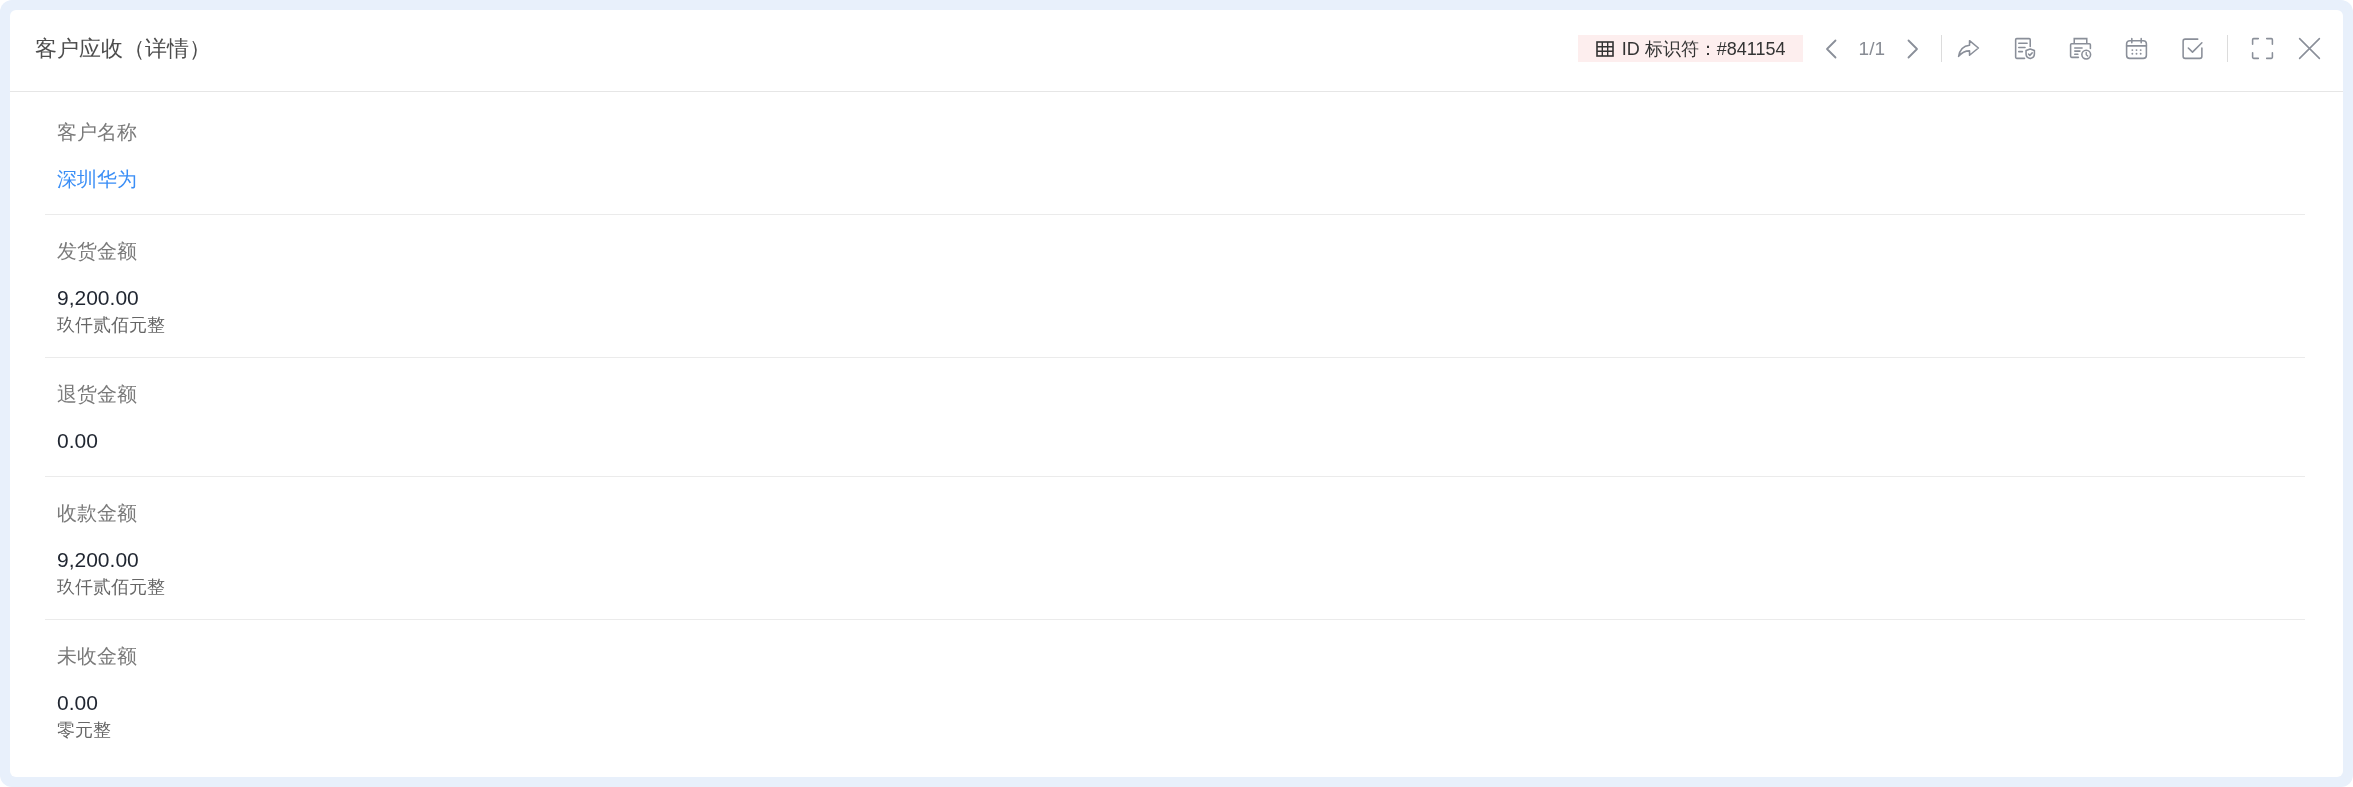  Describe the element at coordinates (97, 656) in the screenshot. I see `field-label: 未收金额` at that location.